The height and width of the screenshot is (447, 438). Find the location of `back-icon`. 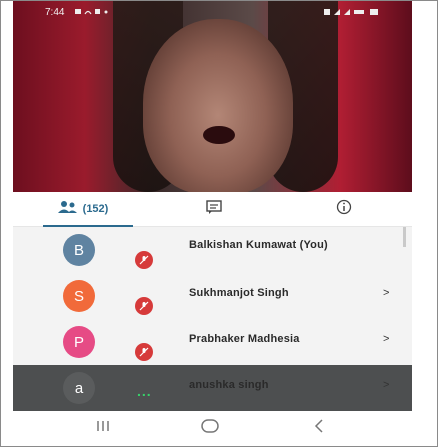

back-icon is located at coordinates (319, 428).